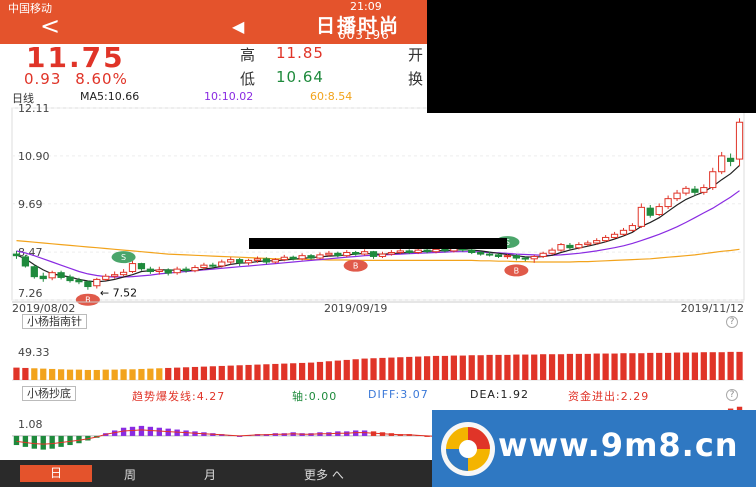 This screenshot has height=487, width=756. What do you see at coordinates (88, 300) in the screenshot?
I see `signal-label: B` at bounding box center [88, 300].